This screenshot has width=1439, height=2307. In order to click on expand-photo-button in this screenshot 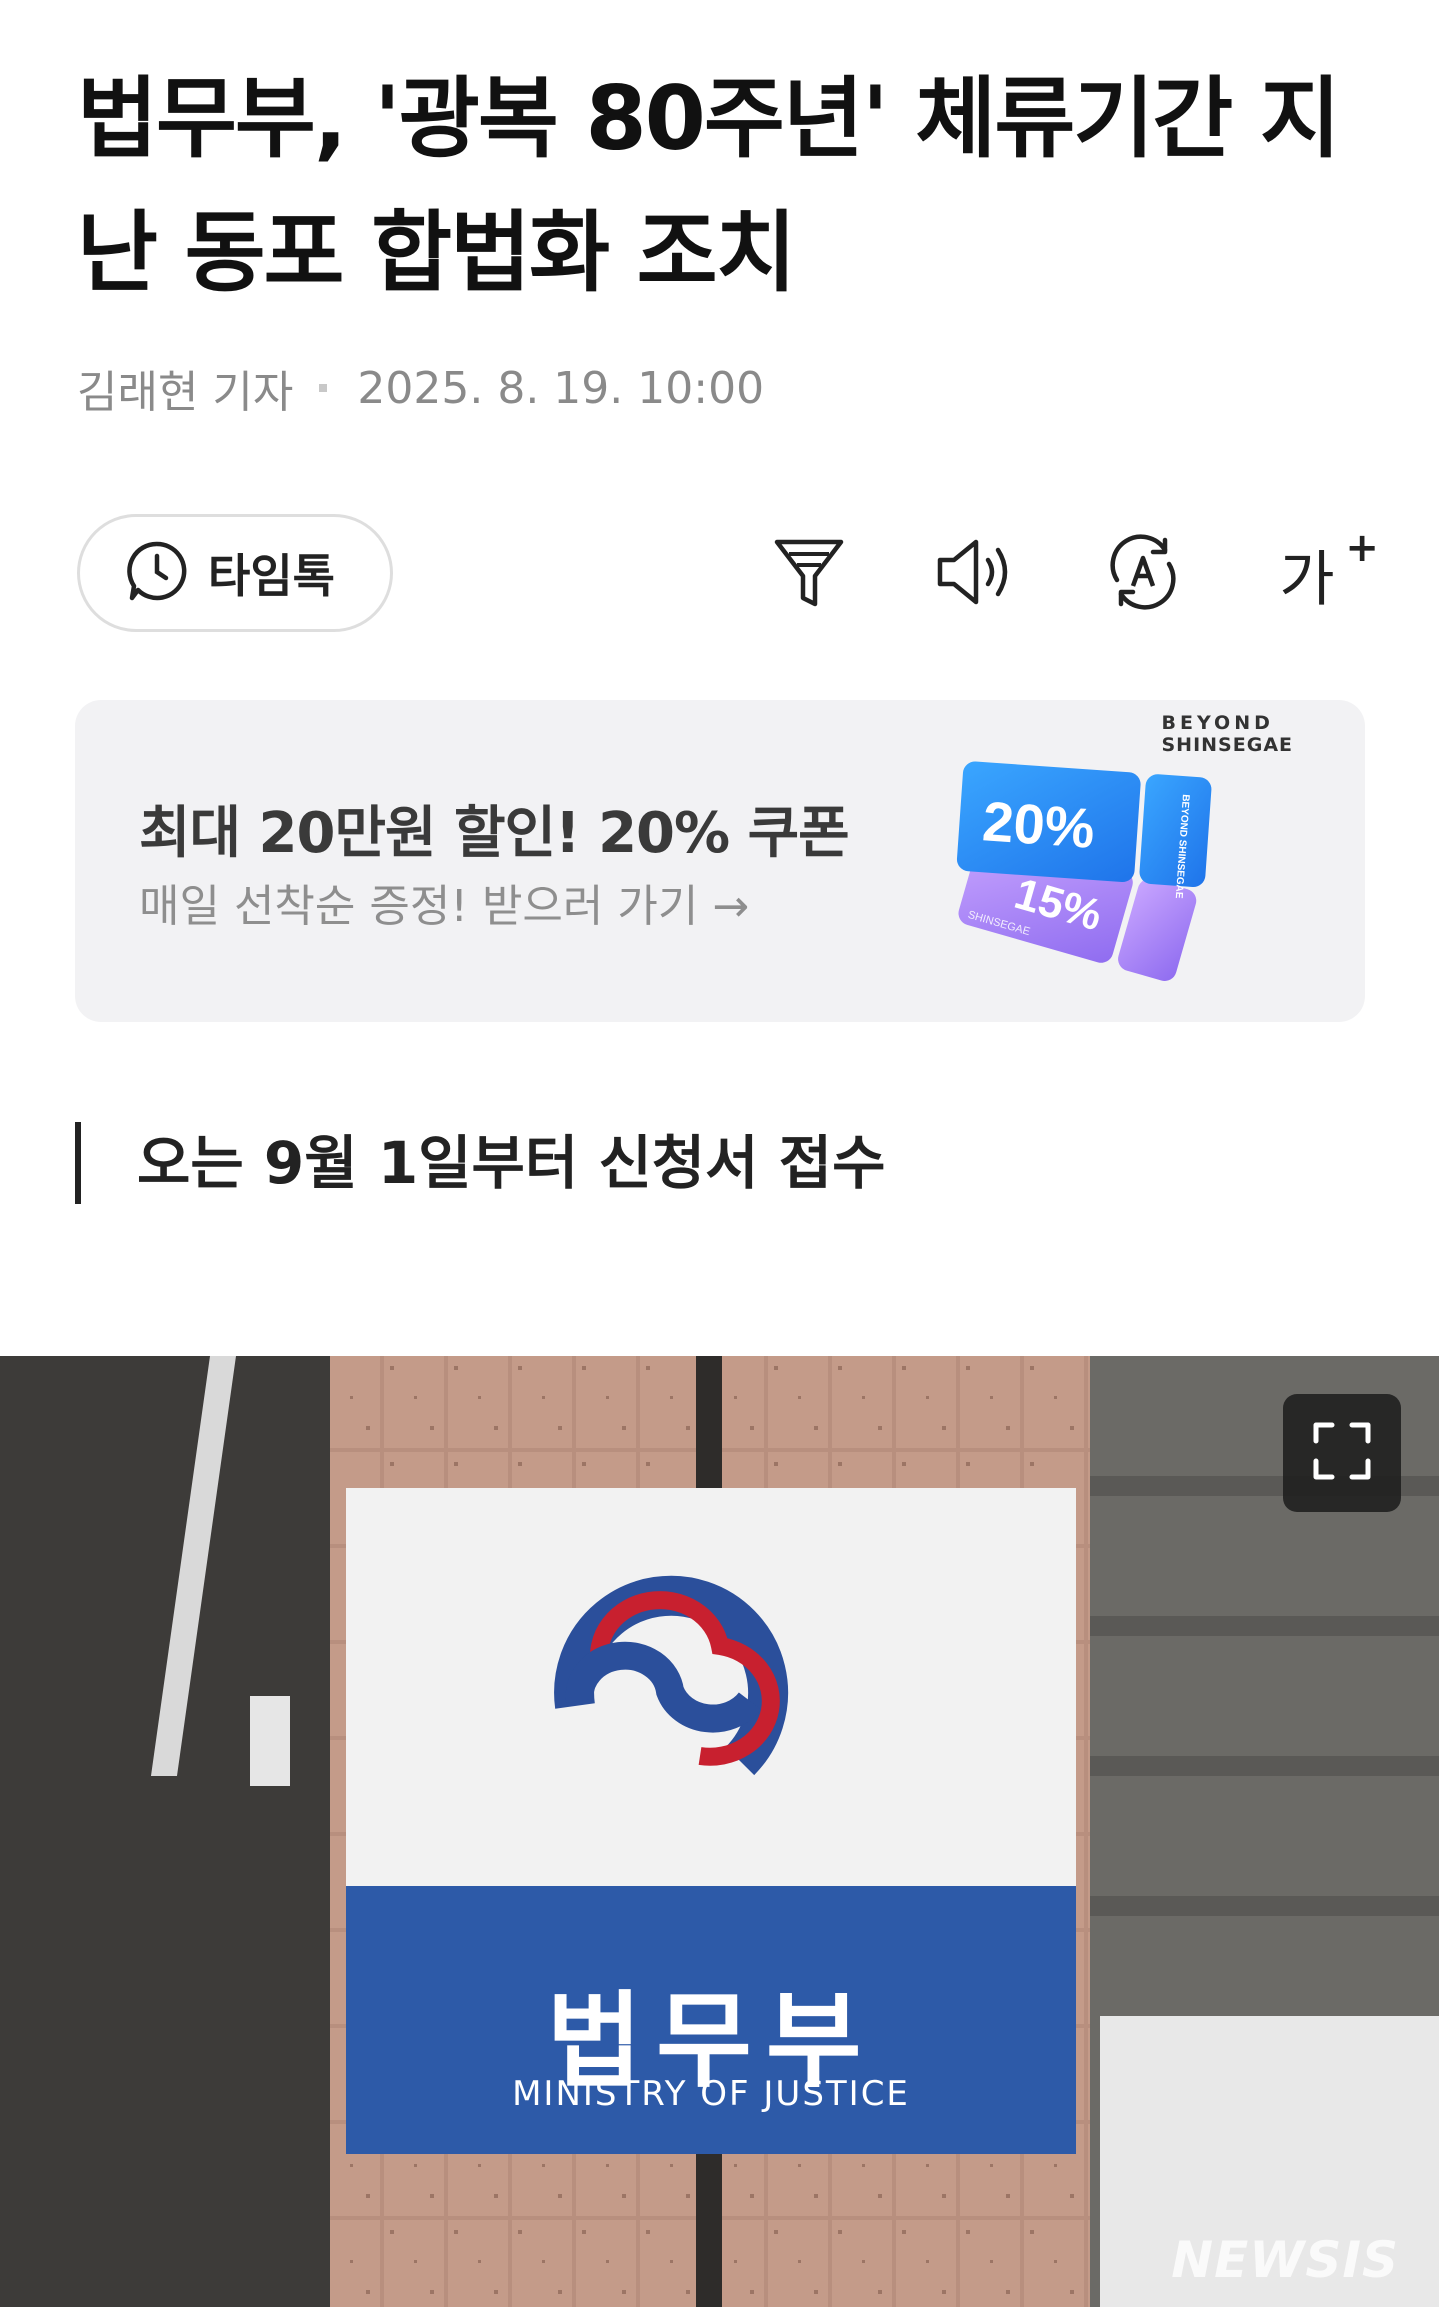, I will do `click(1342, 1453)`.